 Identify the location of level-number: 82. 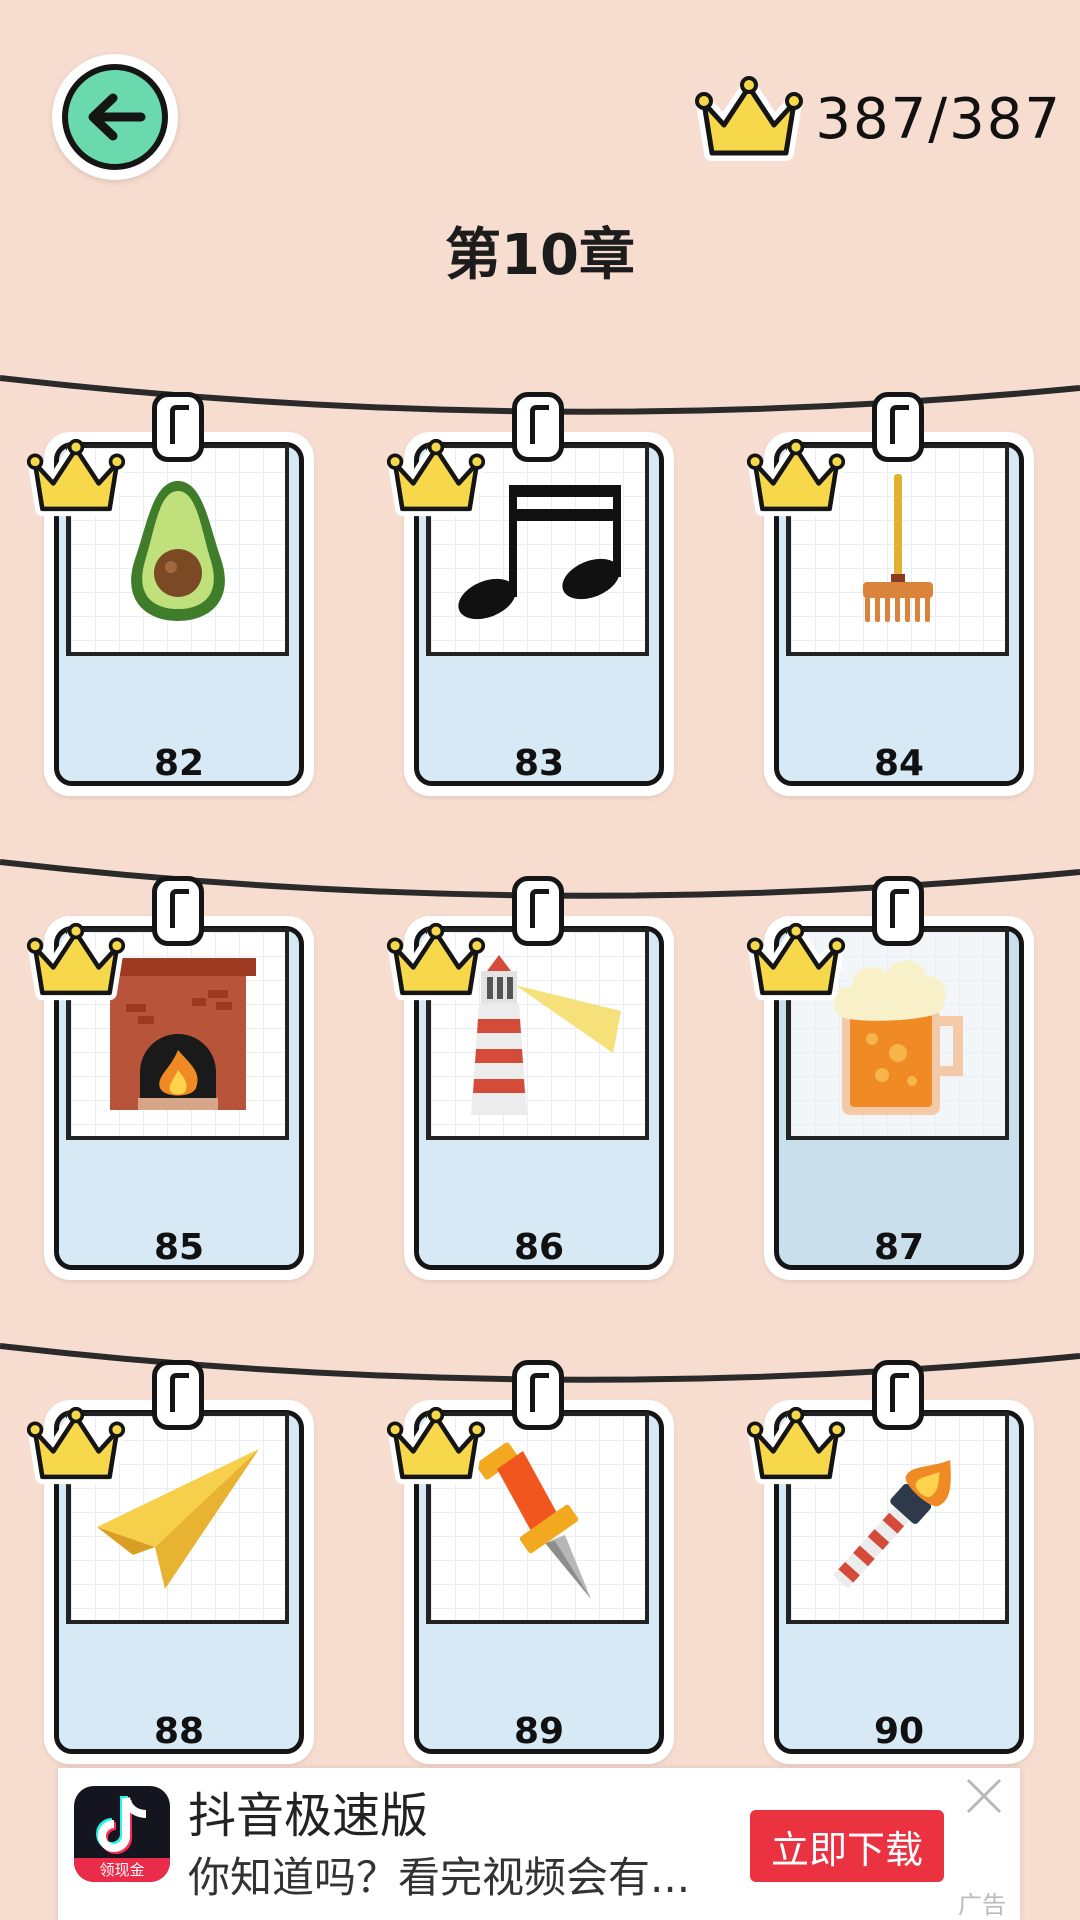
(179, 763).